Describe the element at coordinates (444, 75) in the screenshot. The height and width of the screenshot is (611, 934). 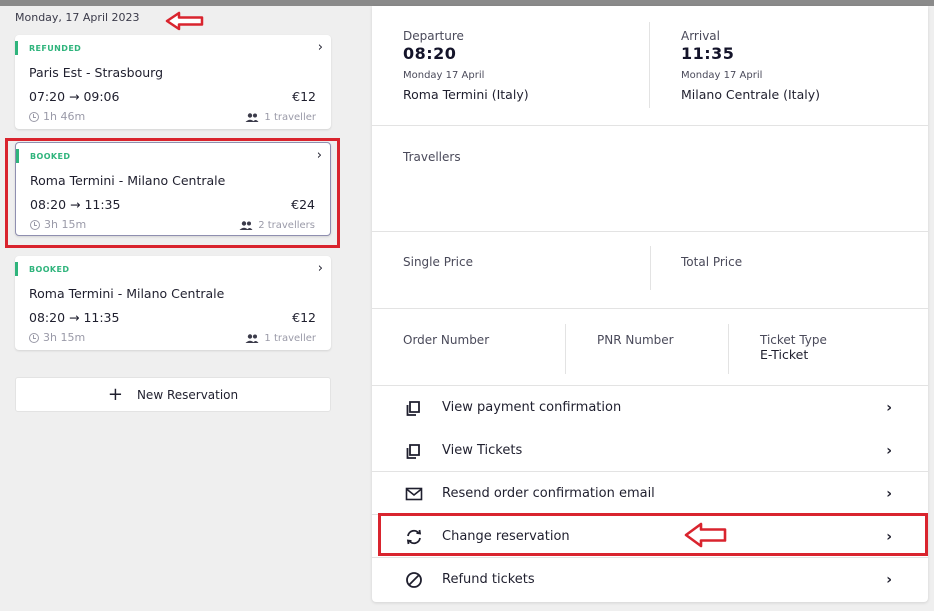
I see `departure-date: Monday 17 April` at that location.